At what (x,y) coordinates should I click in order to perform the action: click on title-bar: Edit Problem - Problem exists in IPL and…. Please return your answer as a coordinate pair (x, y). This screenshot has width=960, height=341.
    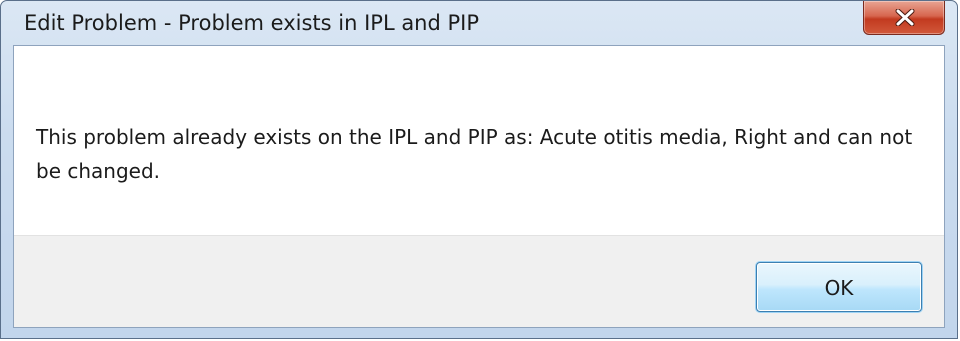
    Looking at the image, I should click on (479, 23).